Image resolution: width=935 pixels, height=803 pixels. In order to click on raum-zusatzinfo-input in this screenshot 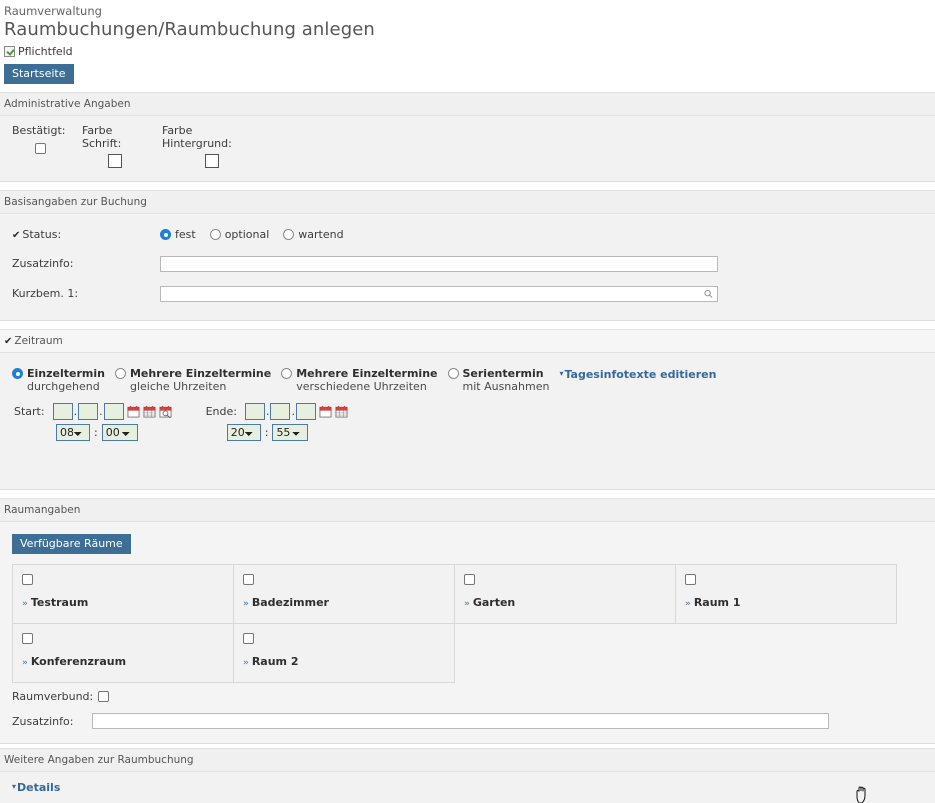, I will do `click(460, 721)`.